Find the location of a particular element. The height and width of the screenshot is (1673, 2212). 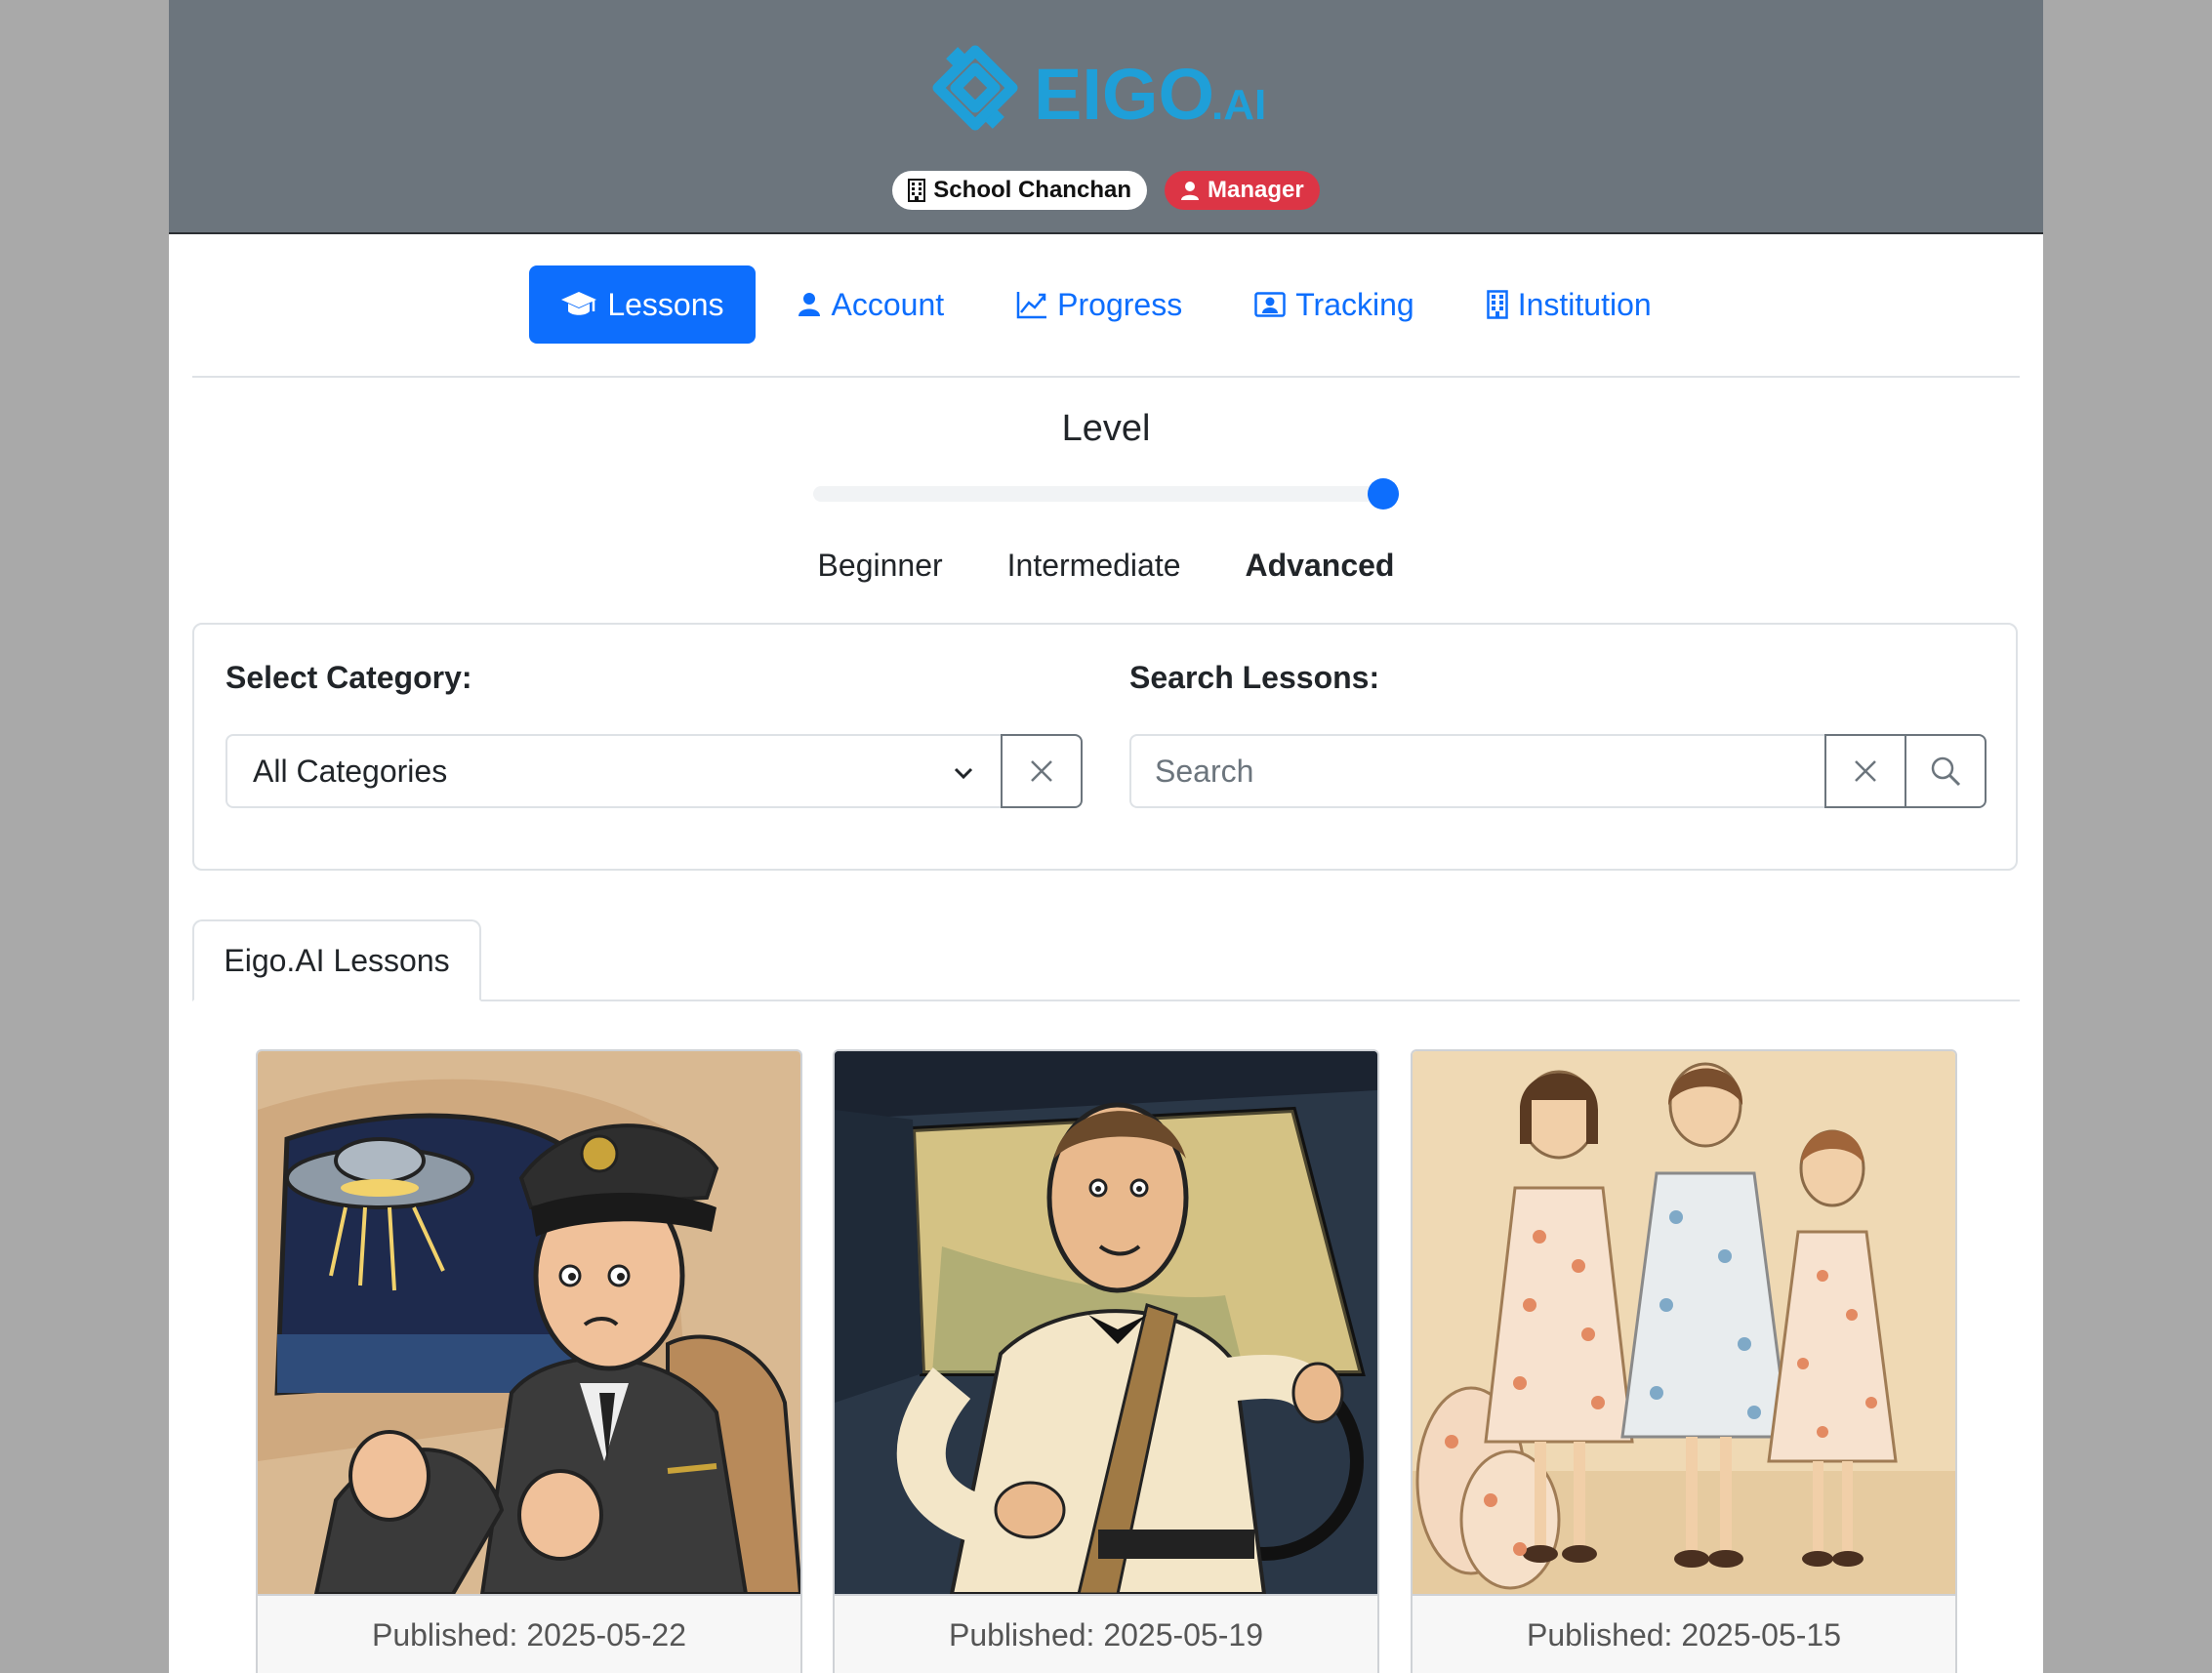

lesson-image-driver is located at coordinates (1106, 1322).